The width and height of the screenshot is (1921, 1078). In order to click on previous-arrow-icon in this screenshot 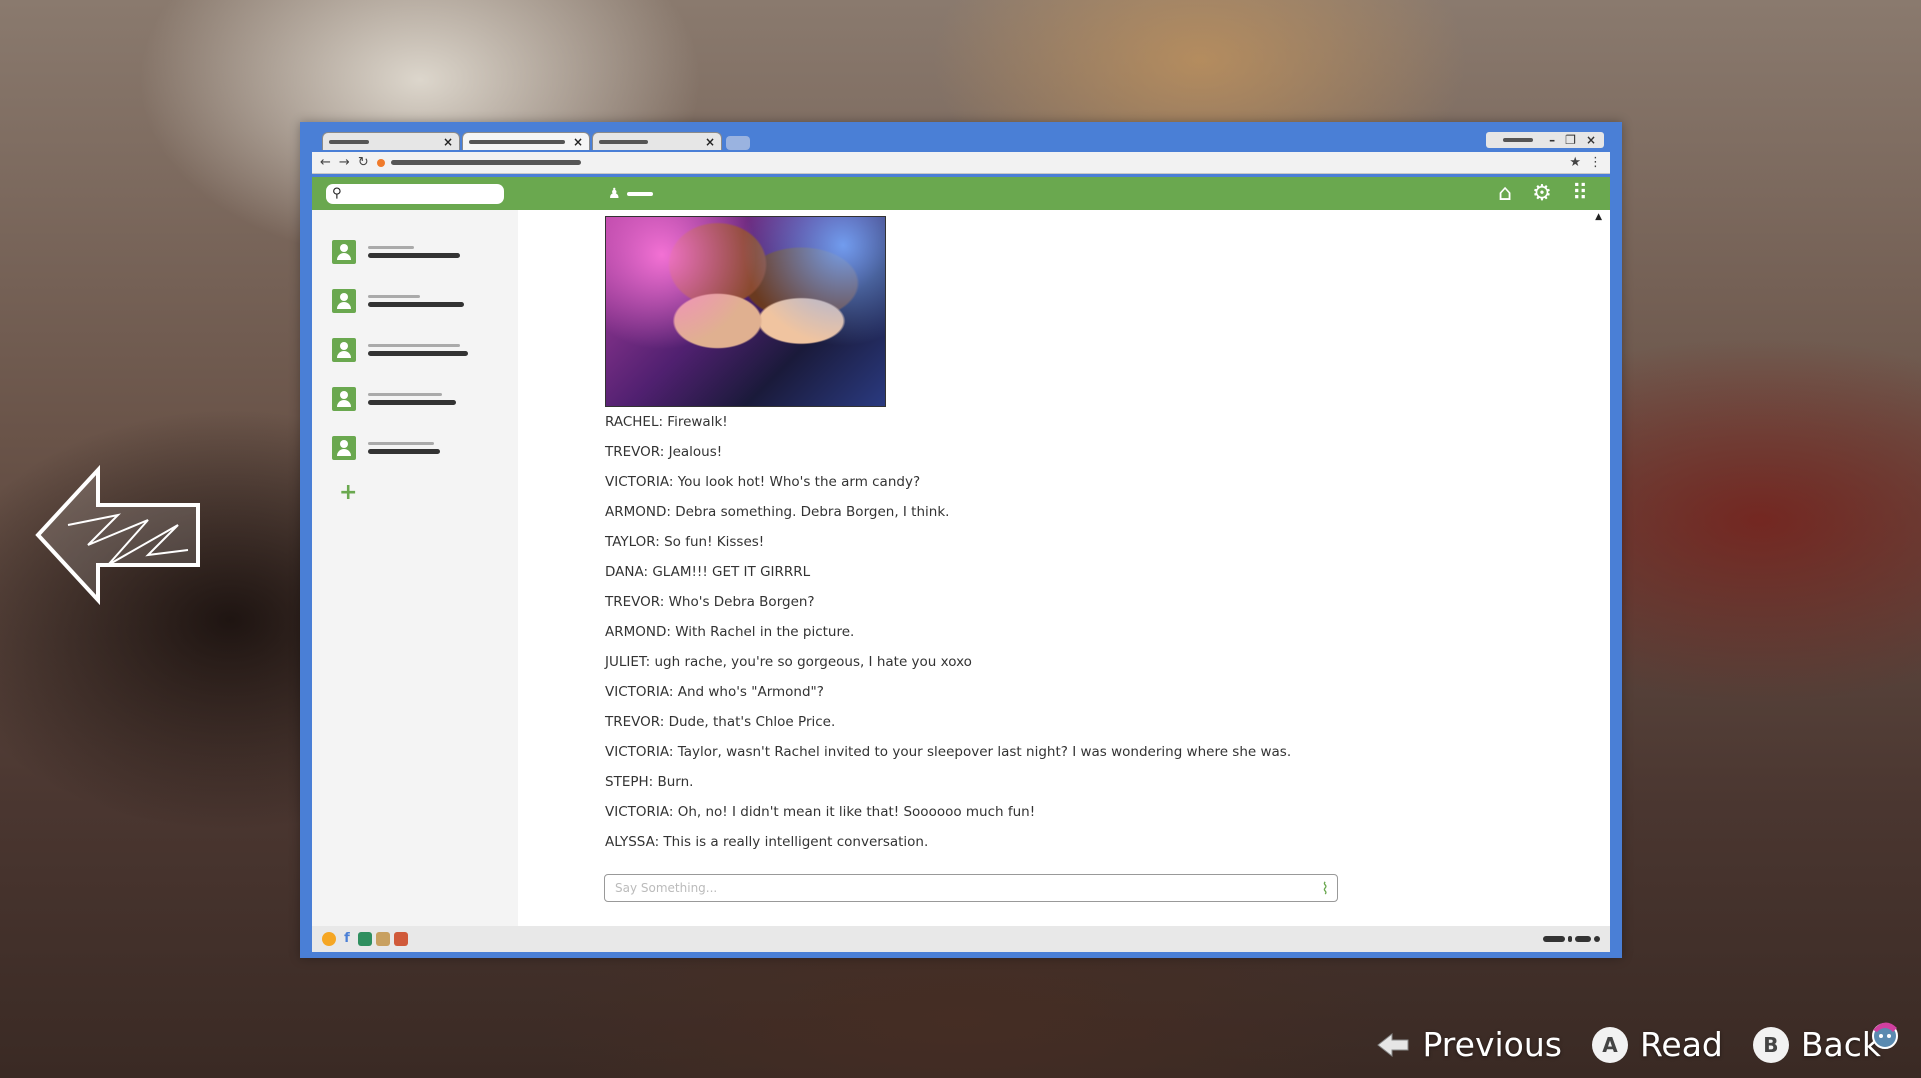, I will do `click(1393, 1044)`.